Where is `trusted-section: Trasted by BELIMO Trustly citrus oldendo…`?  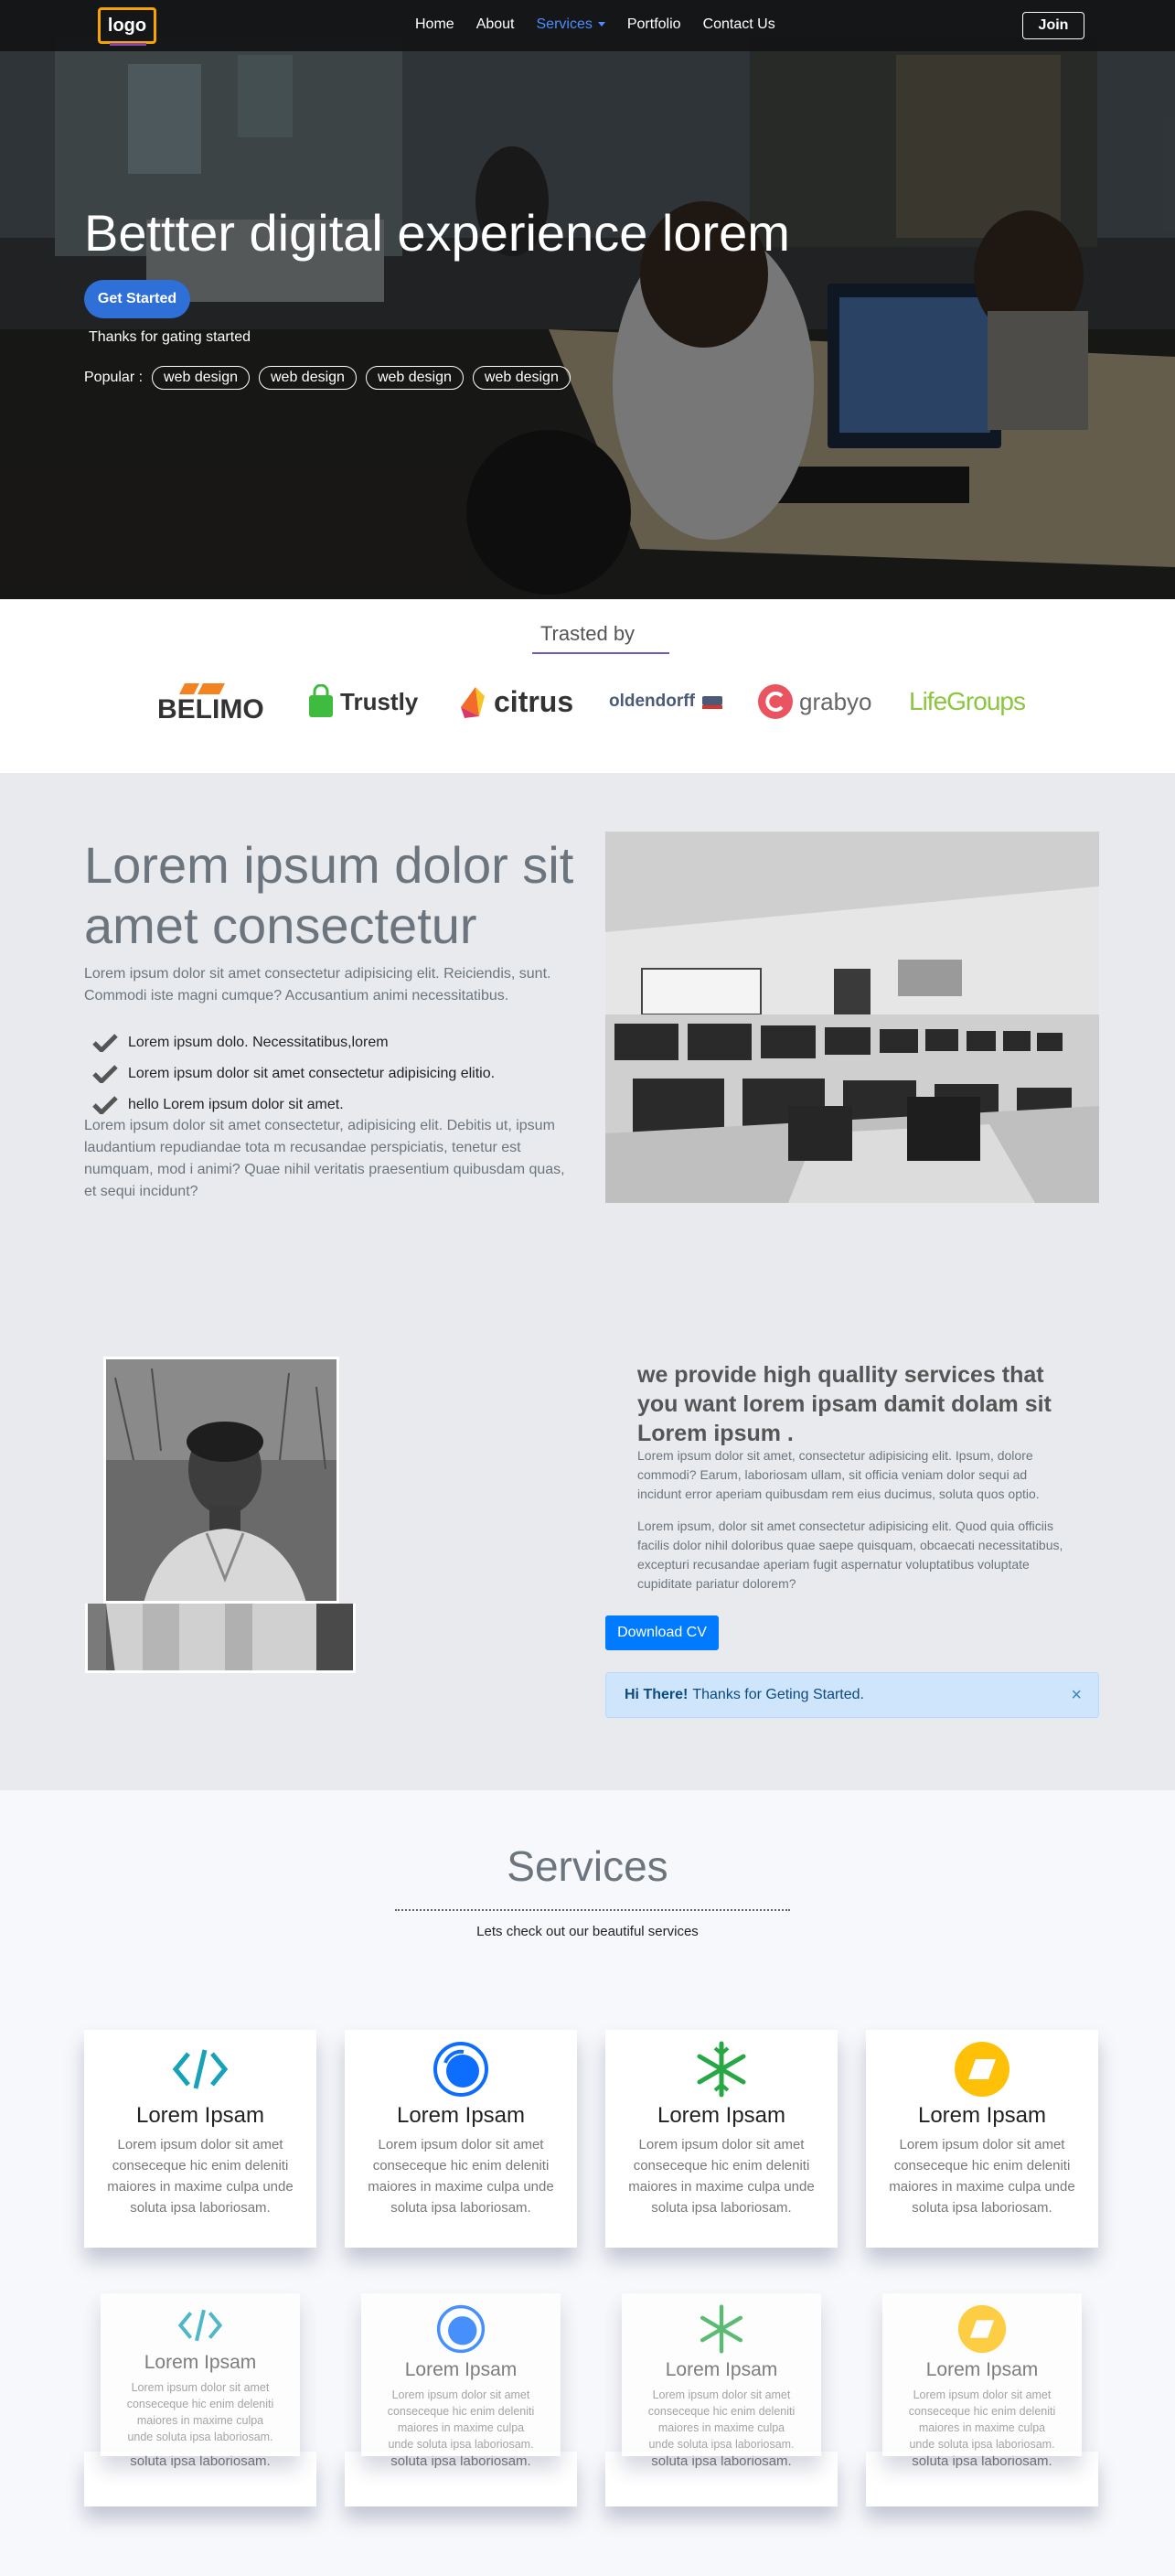
trusted-section: Trasted by BELIMO Trustly citrus oldendo… is located at coordinates (587, 686).